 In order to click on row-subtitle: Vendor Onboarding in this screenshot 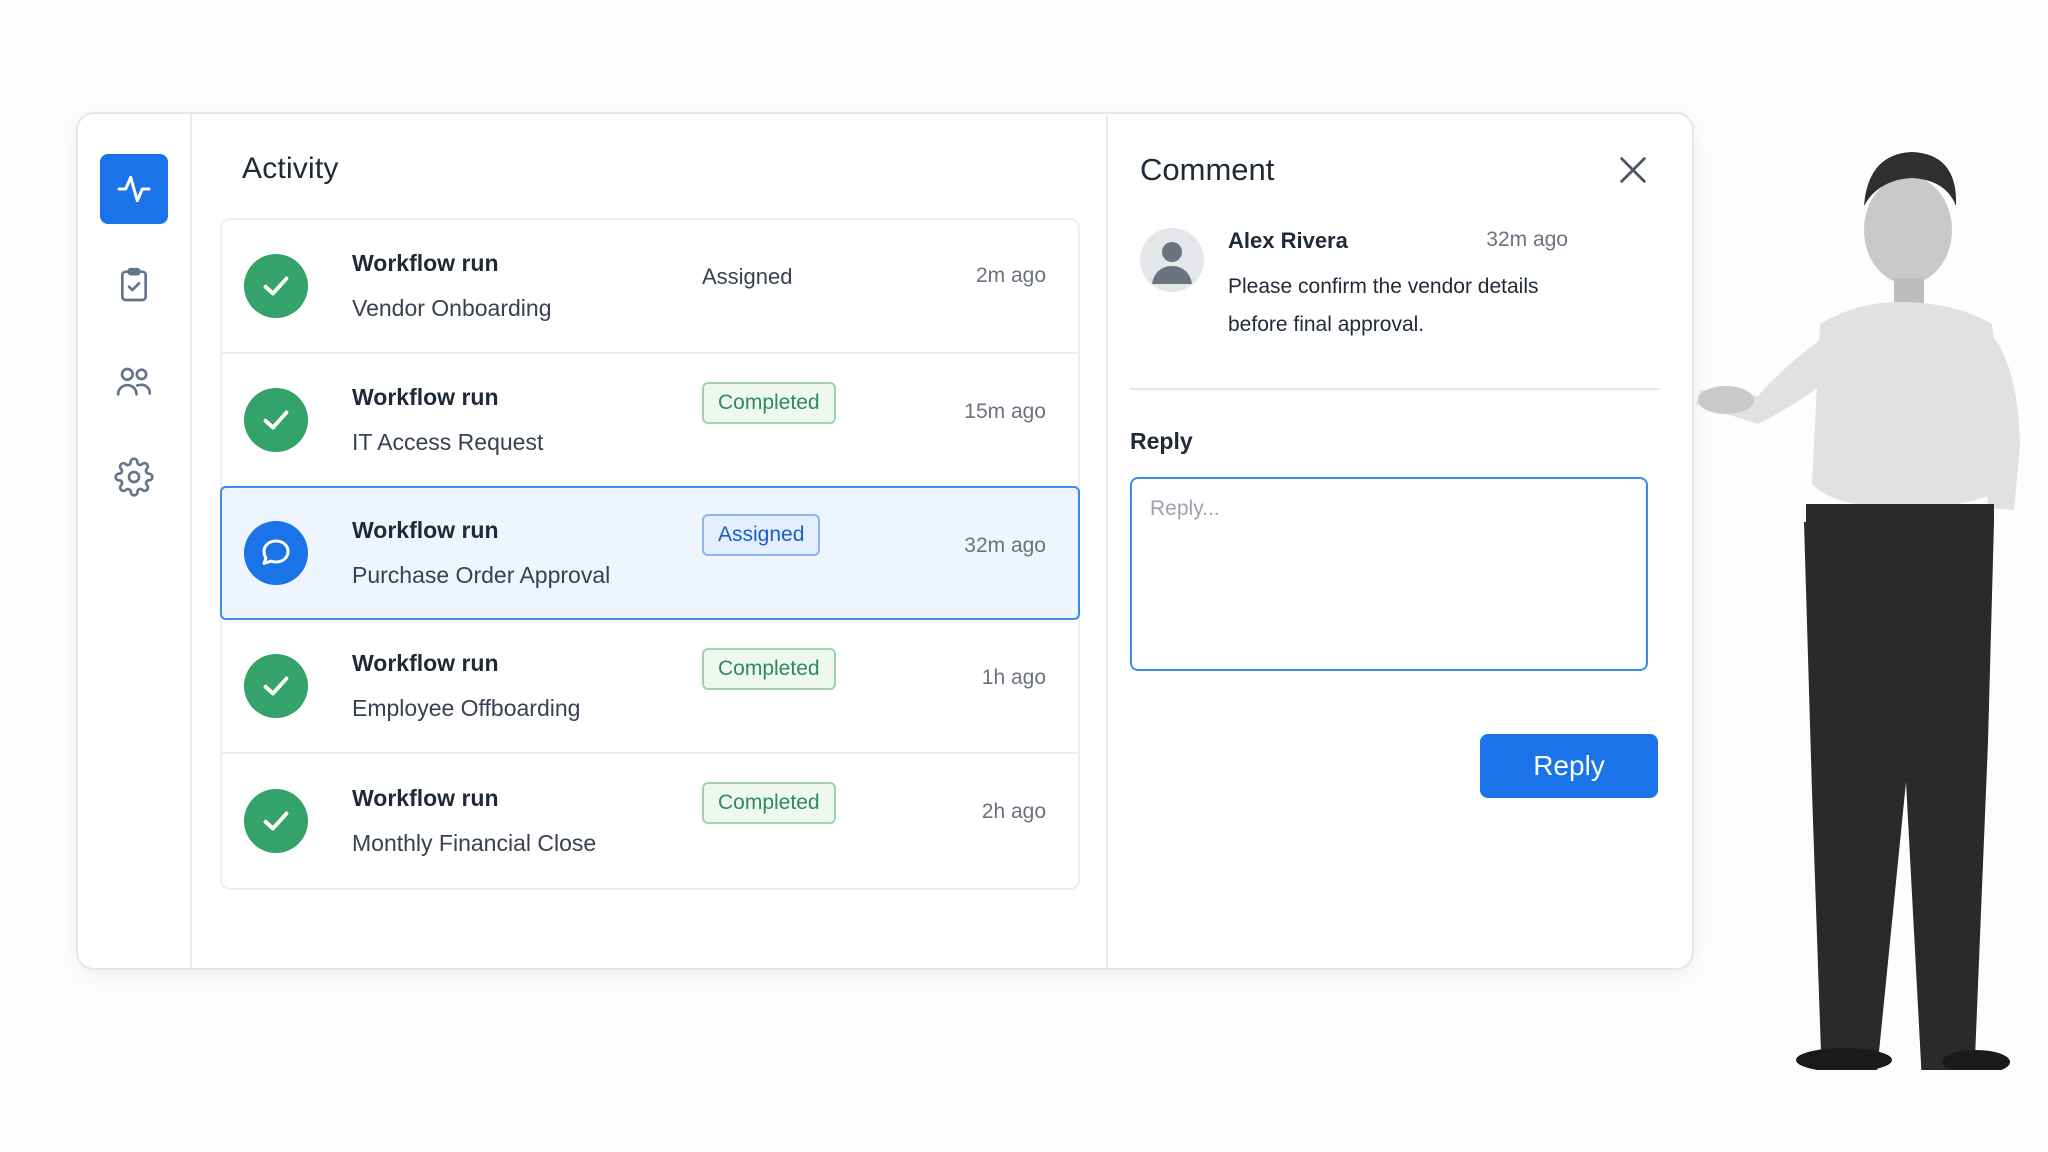, I will do `click(452, 308)`.